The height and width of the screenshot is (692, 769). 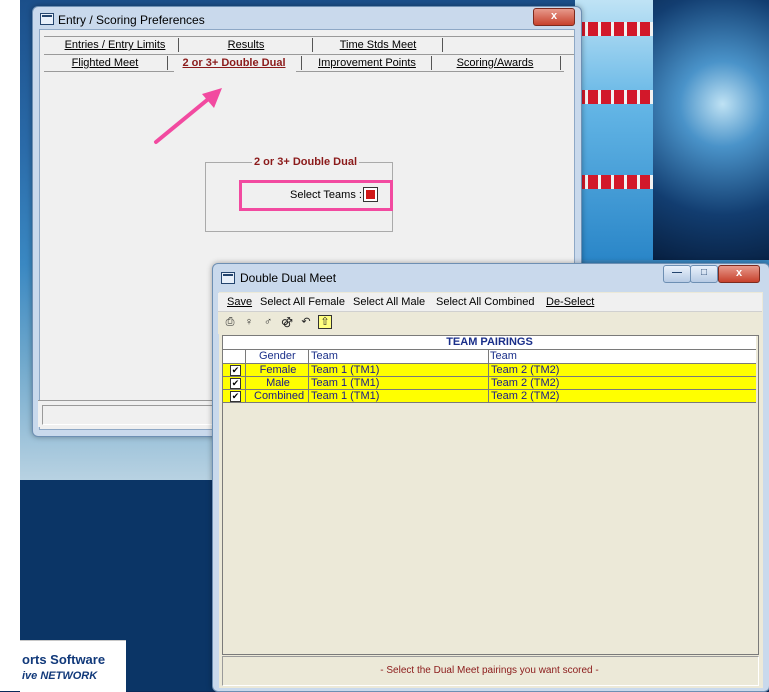 I want to click on annotation-arrow-icon, so click(x=188, y=116).